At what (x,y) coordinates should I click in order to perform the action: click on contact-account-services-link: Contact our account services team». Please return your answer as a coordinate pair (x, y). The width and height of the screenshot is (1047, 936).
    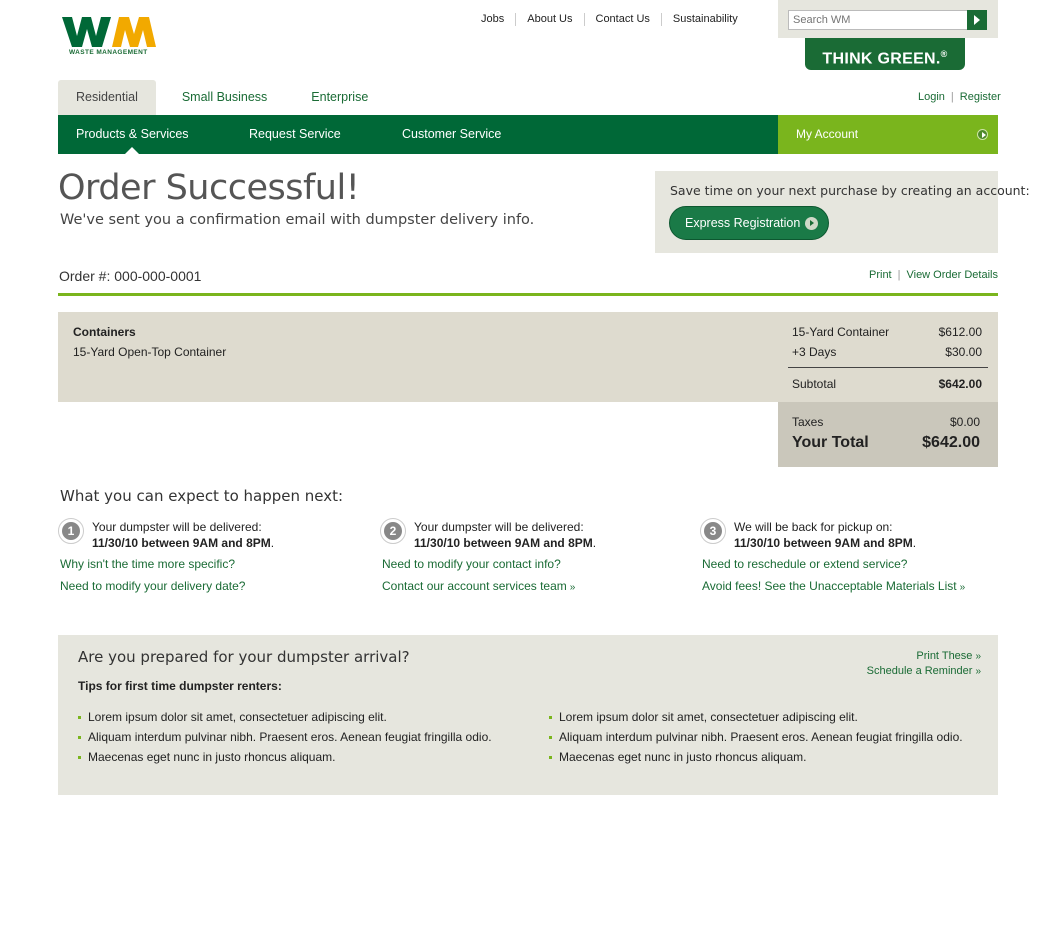
    Looking at the image, I should click on (478, 586).